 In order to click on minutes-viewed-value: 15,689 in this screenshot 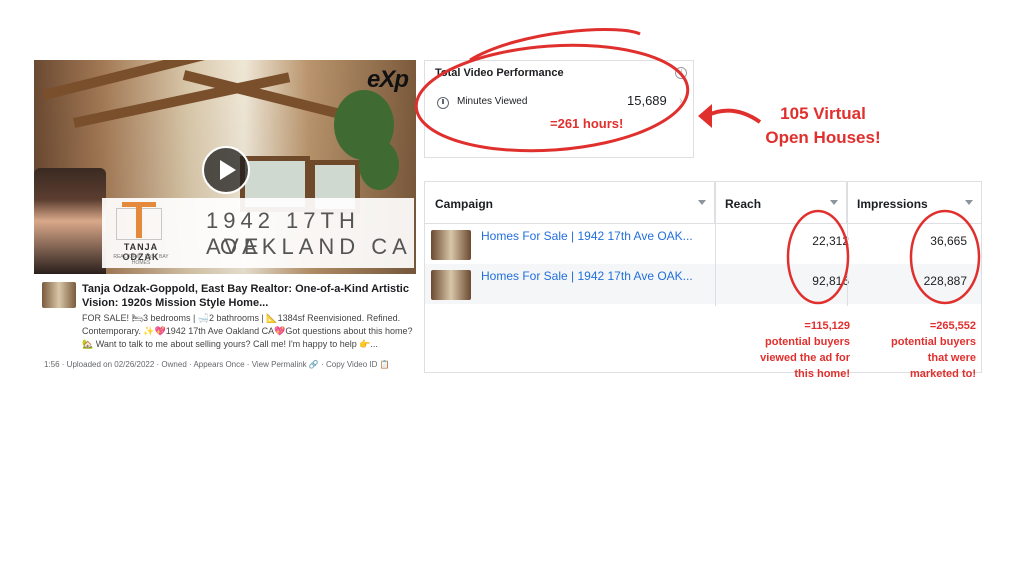, I will do `click(647, 100)`.